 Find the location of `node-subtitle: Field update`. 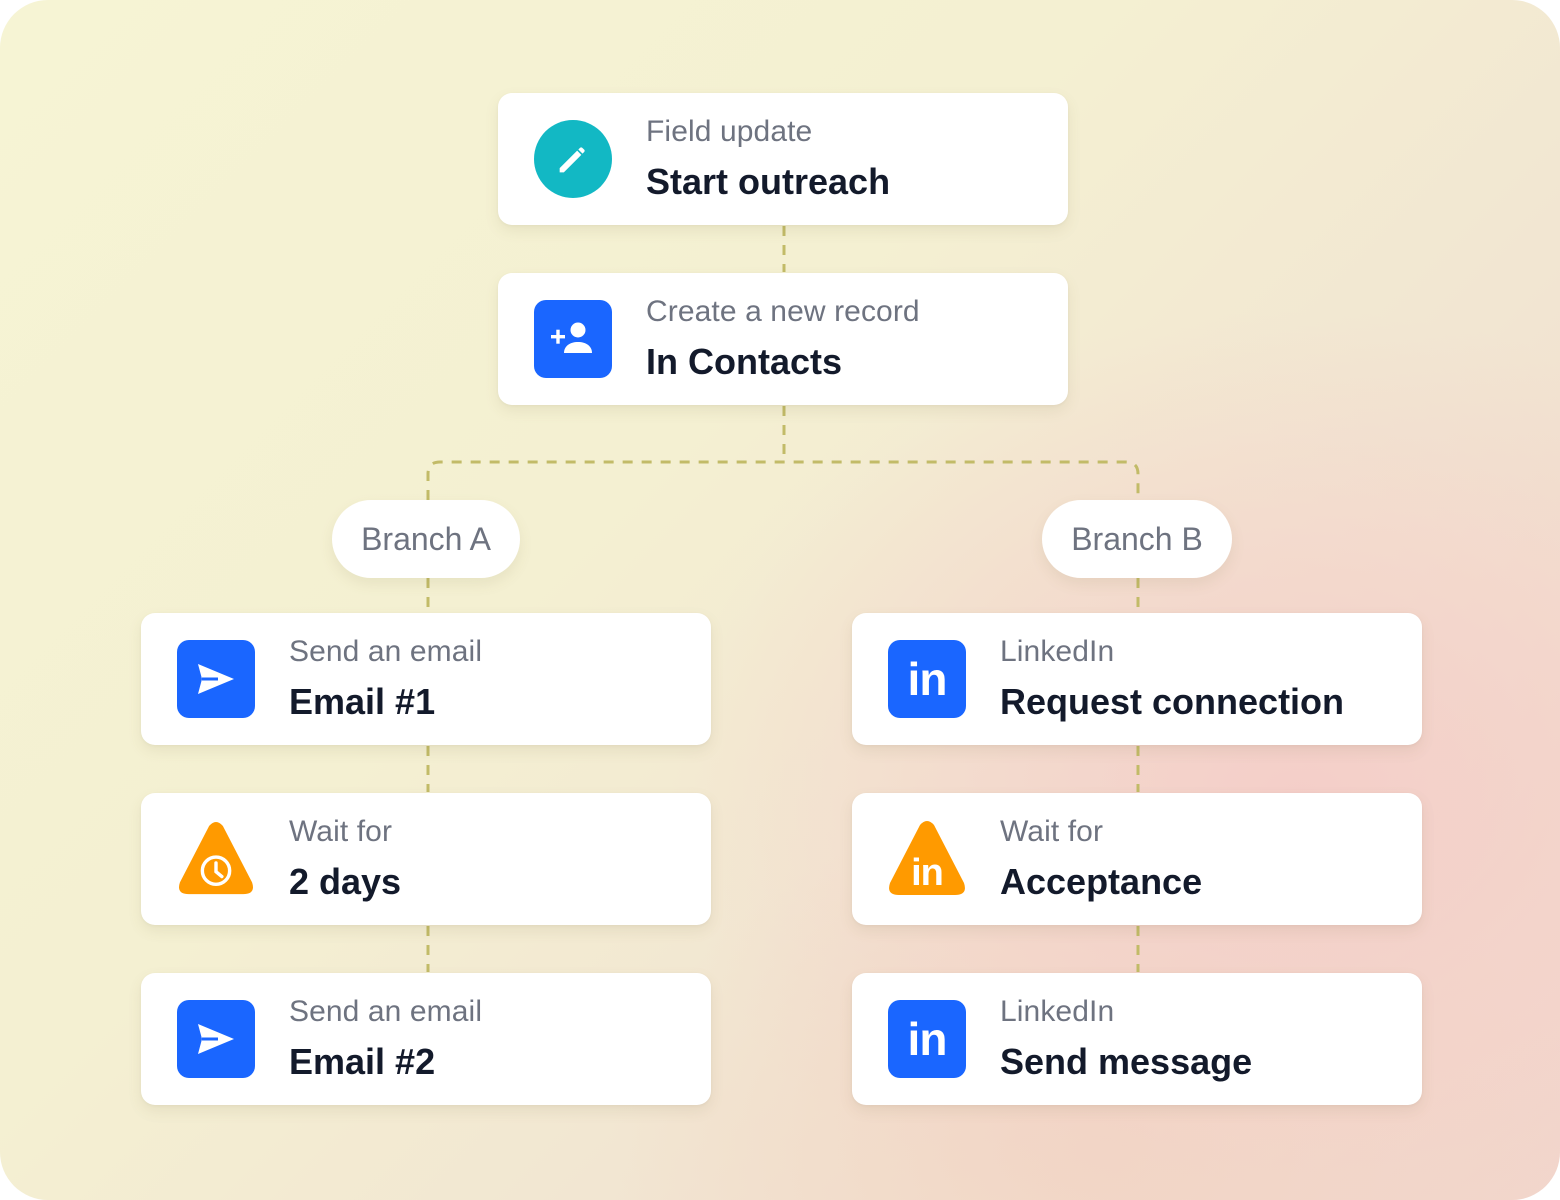

node-subtitle: Field update is located at coordinates (729, 131).